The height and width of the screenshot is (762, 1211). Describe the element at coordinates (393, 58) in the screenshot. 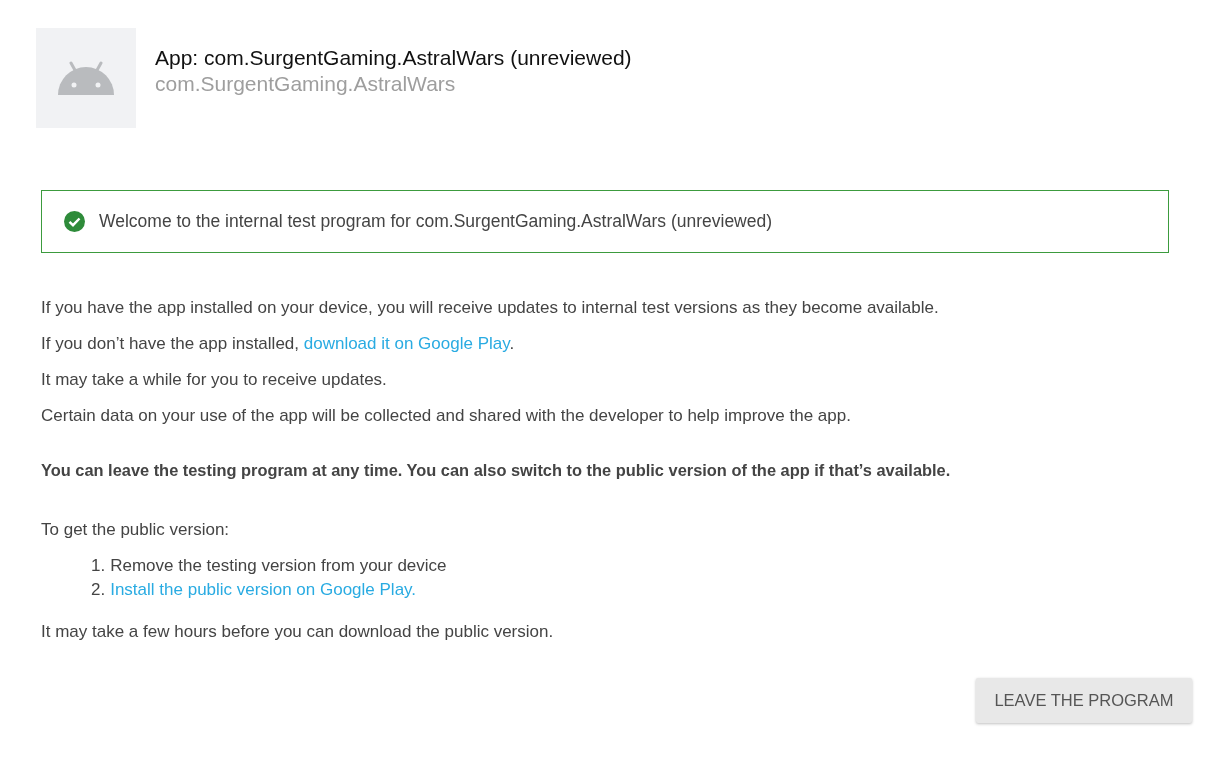

I see `app-title: App: com.SurgentGaming.AstralWars (unreviewed)` at that location.